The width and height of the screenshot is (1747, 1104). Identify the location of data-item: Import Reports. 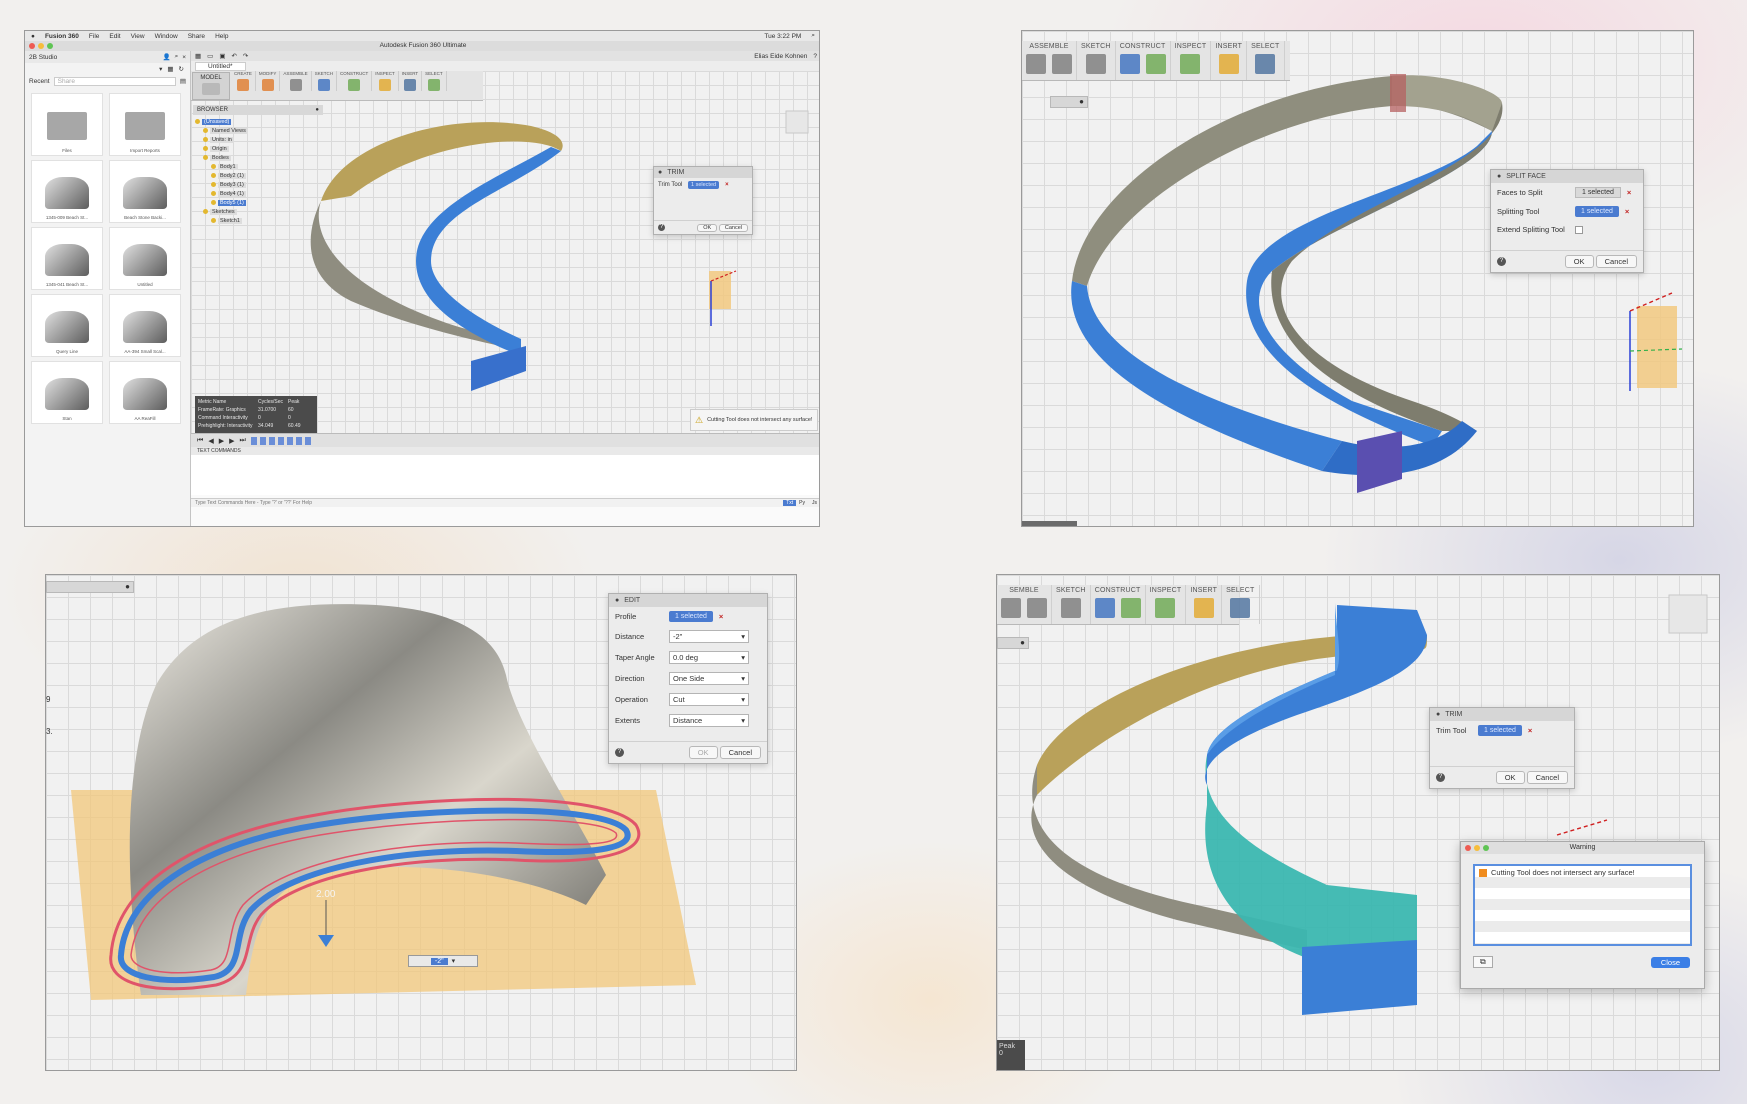
(145, 124).